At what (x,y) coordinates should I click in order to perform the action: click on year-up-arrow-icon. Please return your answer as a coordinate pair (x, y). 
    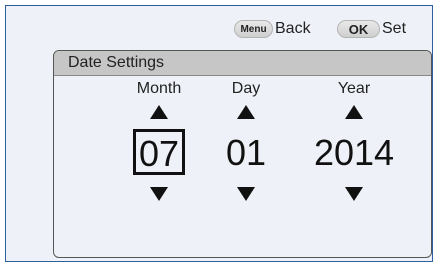
    Looking at the image, I should click on (354, 112).